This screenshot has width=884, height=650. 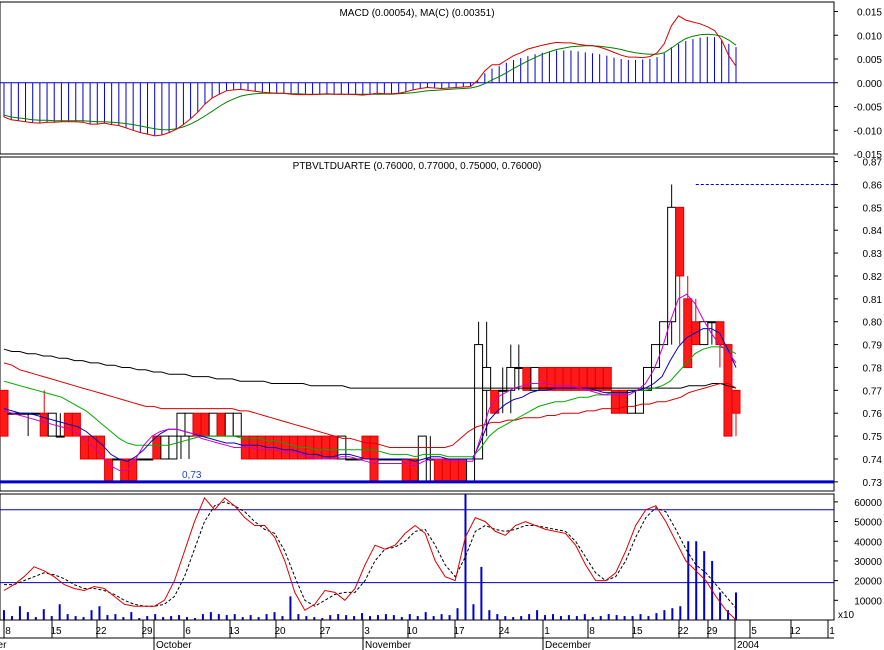 What do you see at coordinates (504, 631) in the screenshot?
I see `x-tick-label: 24` at bounding box center [504, 631].